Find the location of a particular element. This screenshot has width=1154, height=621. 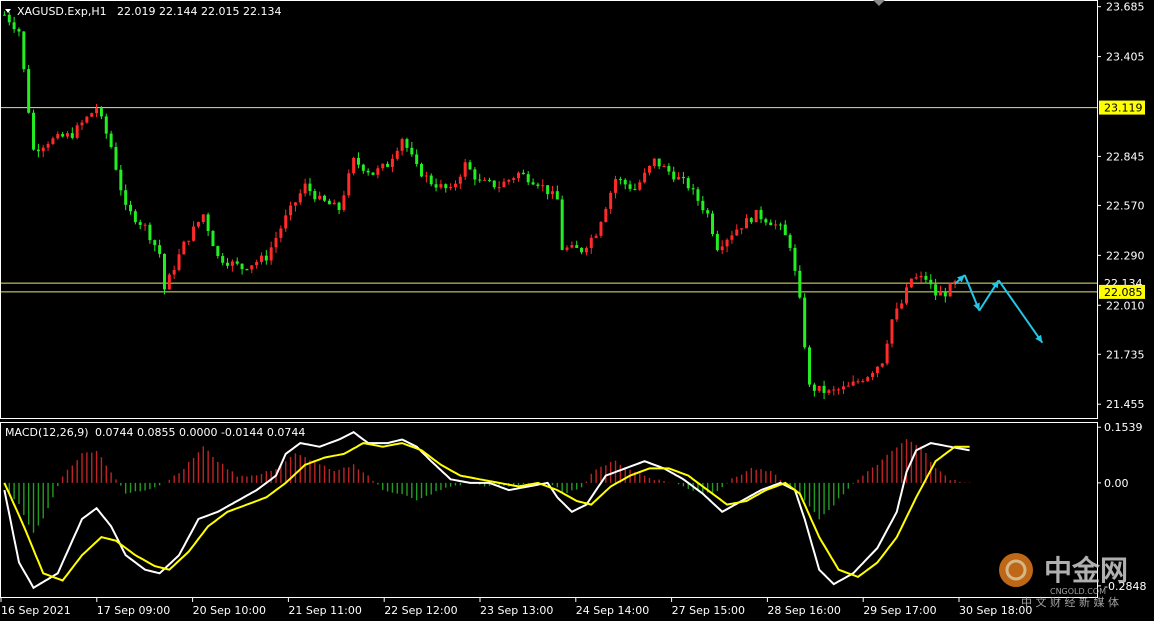

time-tick-label: 20 Sep 10:00 is located at coordinates (229, 610).